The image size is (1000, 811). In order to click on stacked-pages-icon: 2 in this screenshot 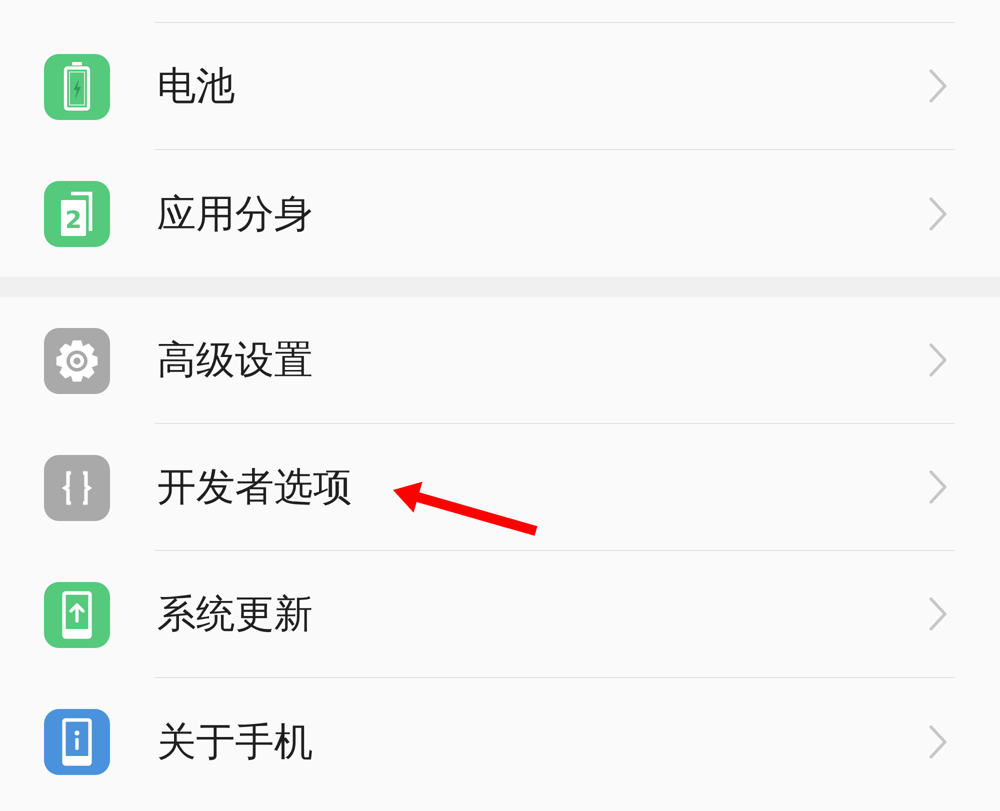, I will do `click(77, 213)`.